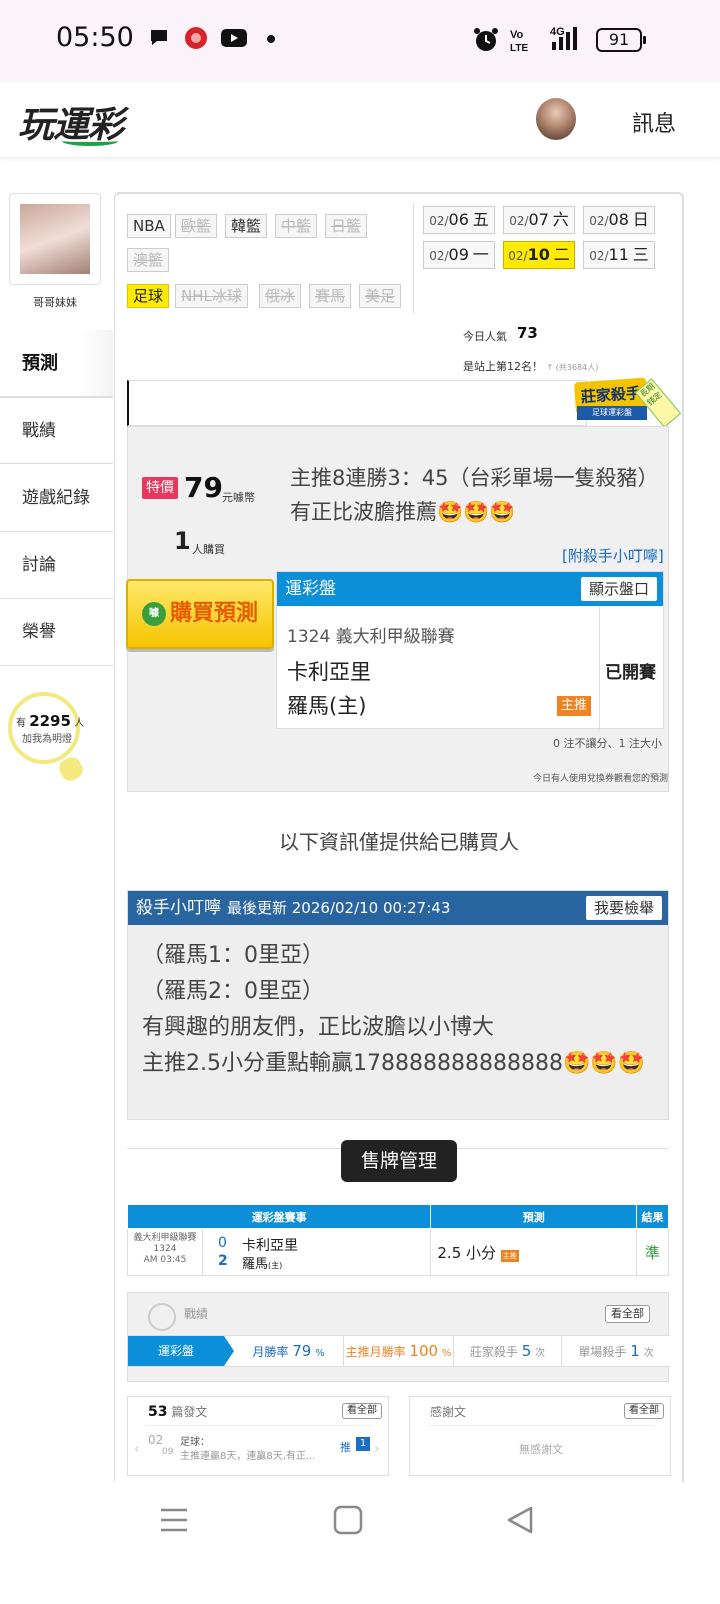  Describe the element at coordinates (556, 119) in the screenshot. I see `user-avatar` at that location.